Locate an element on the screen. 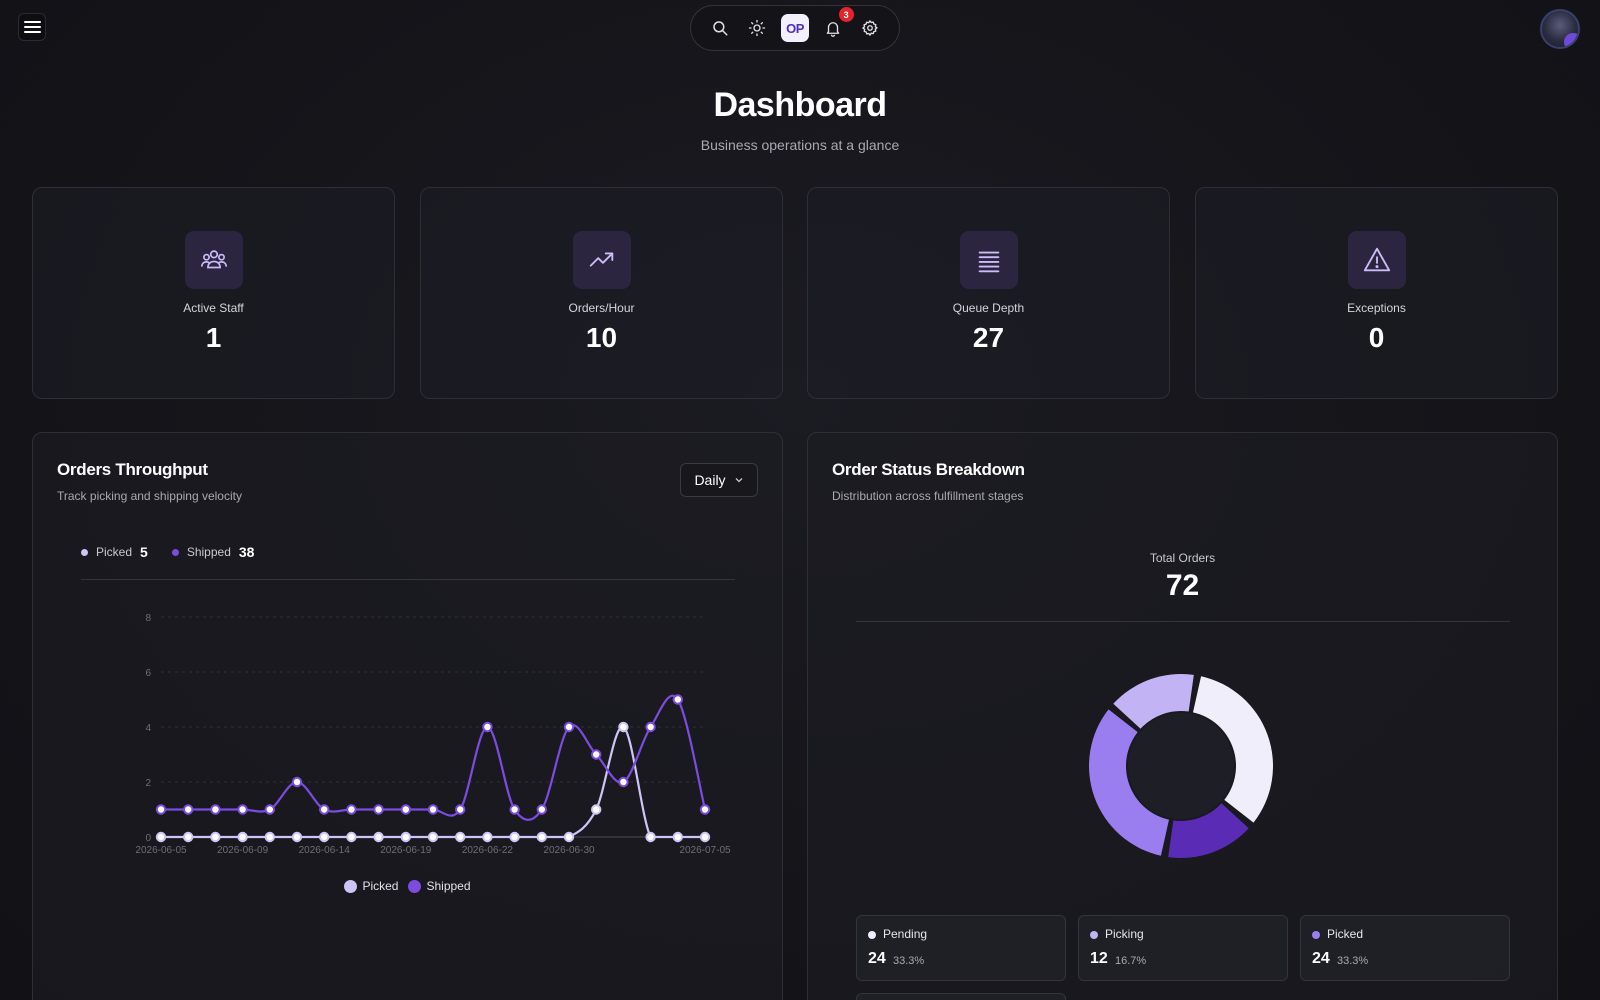 This screenshot has height=1000, width=1600. toolbar: OP 3 is located at coordinates (795, 28).